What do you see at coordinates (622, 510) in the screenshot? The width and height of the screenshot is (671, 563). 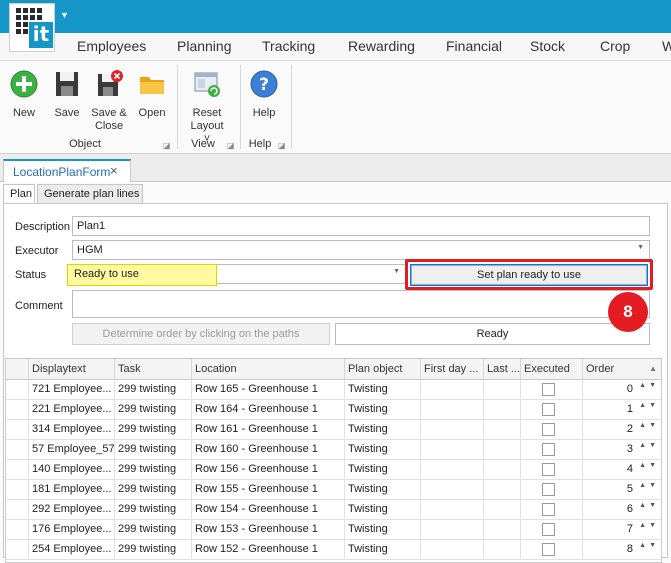 I see `cell-order: 6 ▲▼` at bounding box center [622, 510].